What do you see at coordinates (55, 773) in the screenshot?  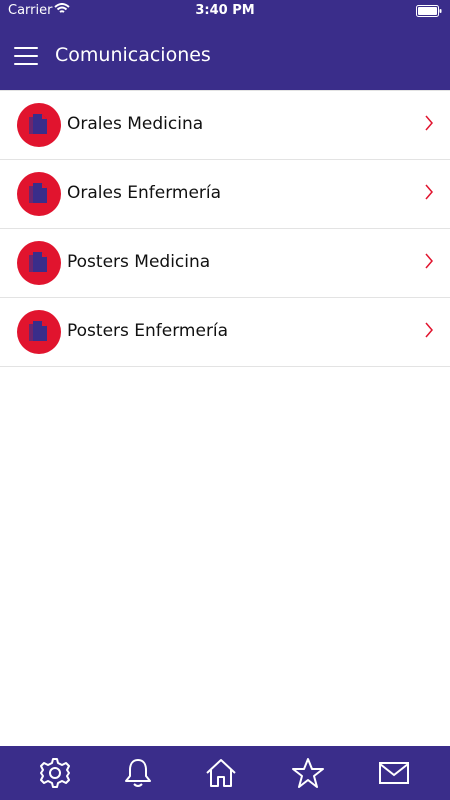 I see `gear-icon` at bounding box center [55, 773].